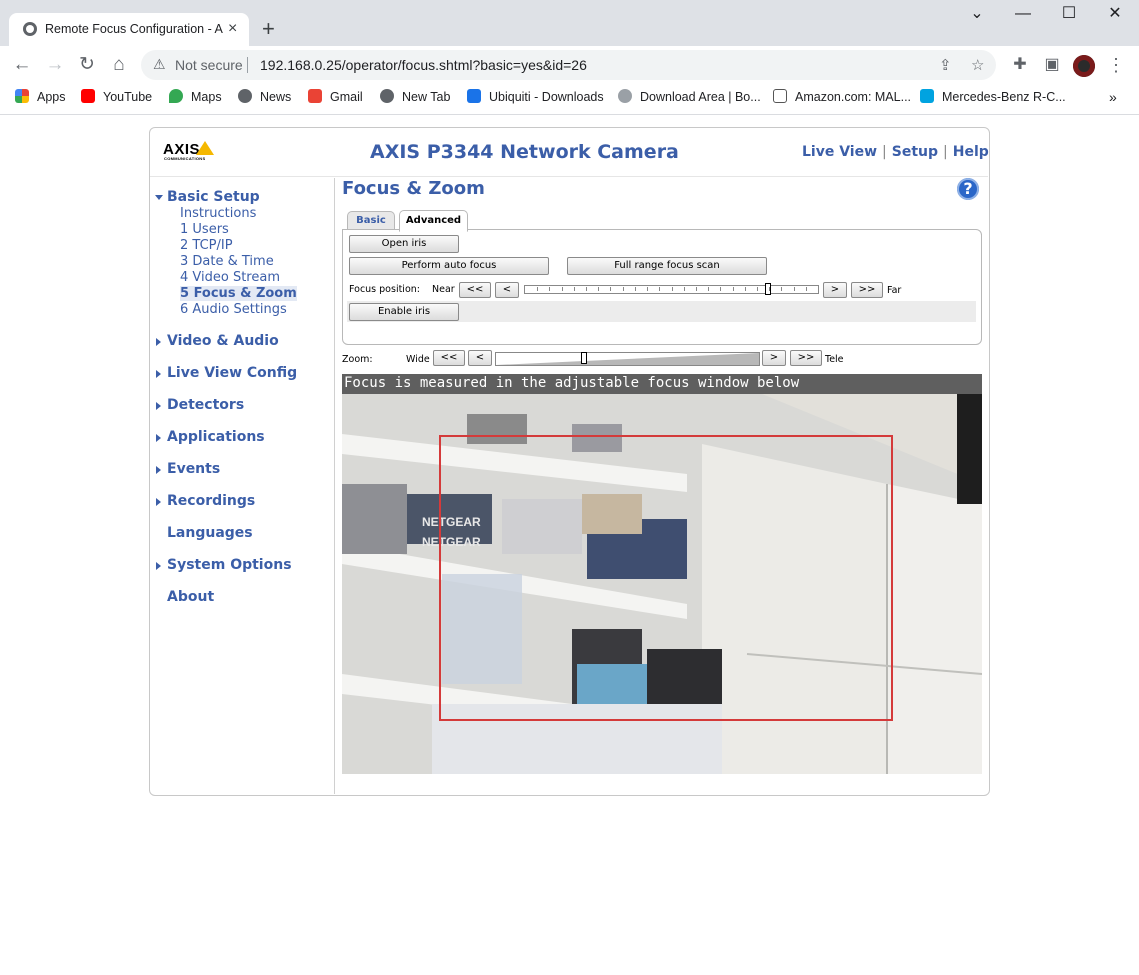  What do you see at coordinates (158, 342) in the screenshot?
I see `collapsed-arrow-icon` at bounding box center [158, 342].